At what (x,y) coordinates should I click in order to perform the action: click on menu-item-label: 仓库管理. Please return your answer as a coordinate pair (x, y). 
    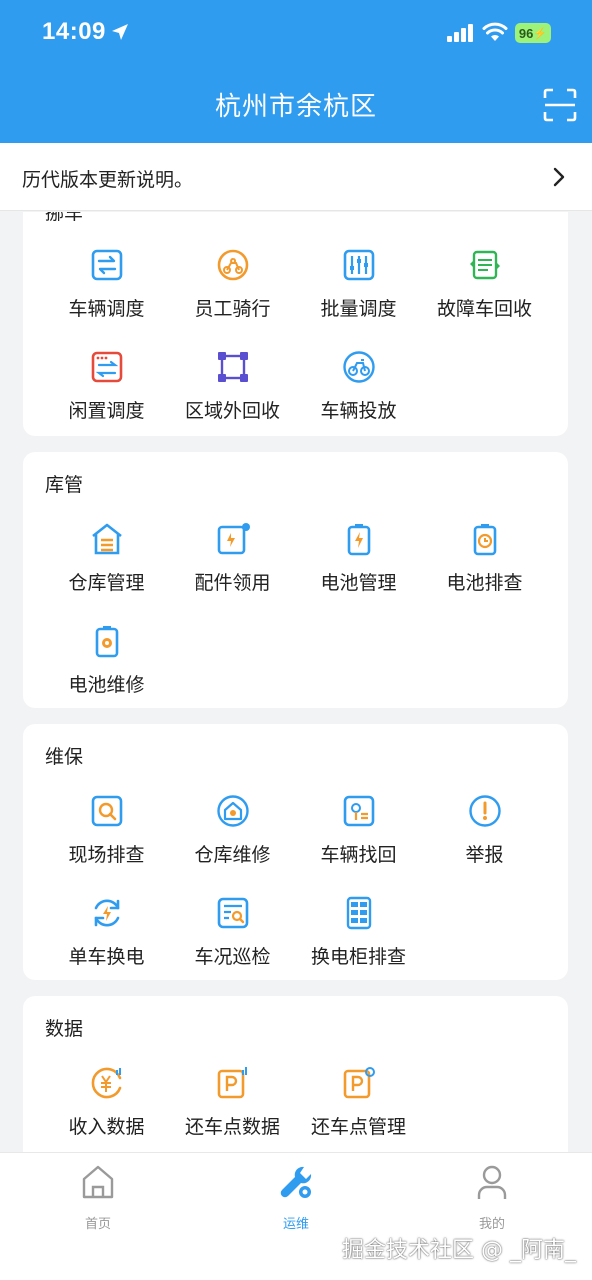
    Looking at the image, I should click on (106, 583).